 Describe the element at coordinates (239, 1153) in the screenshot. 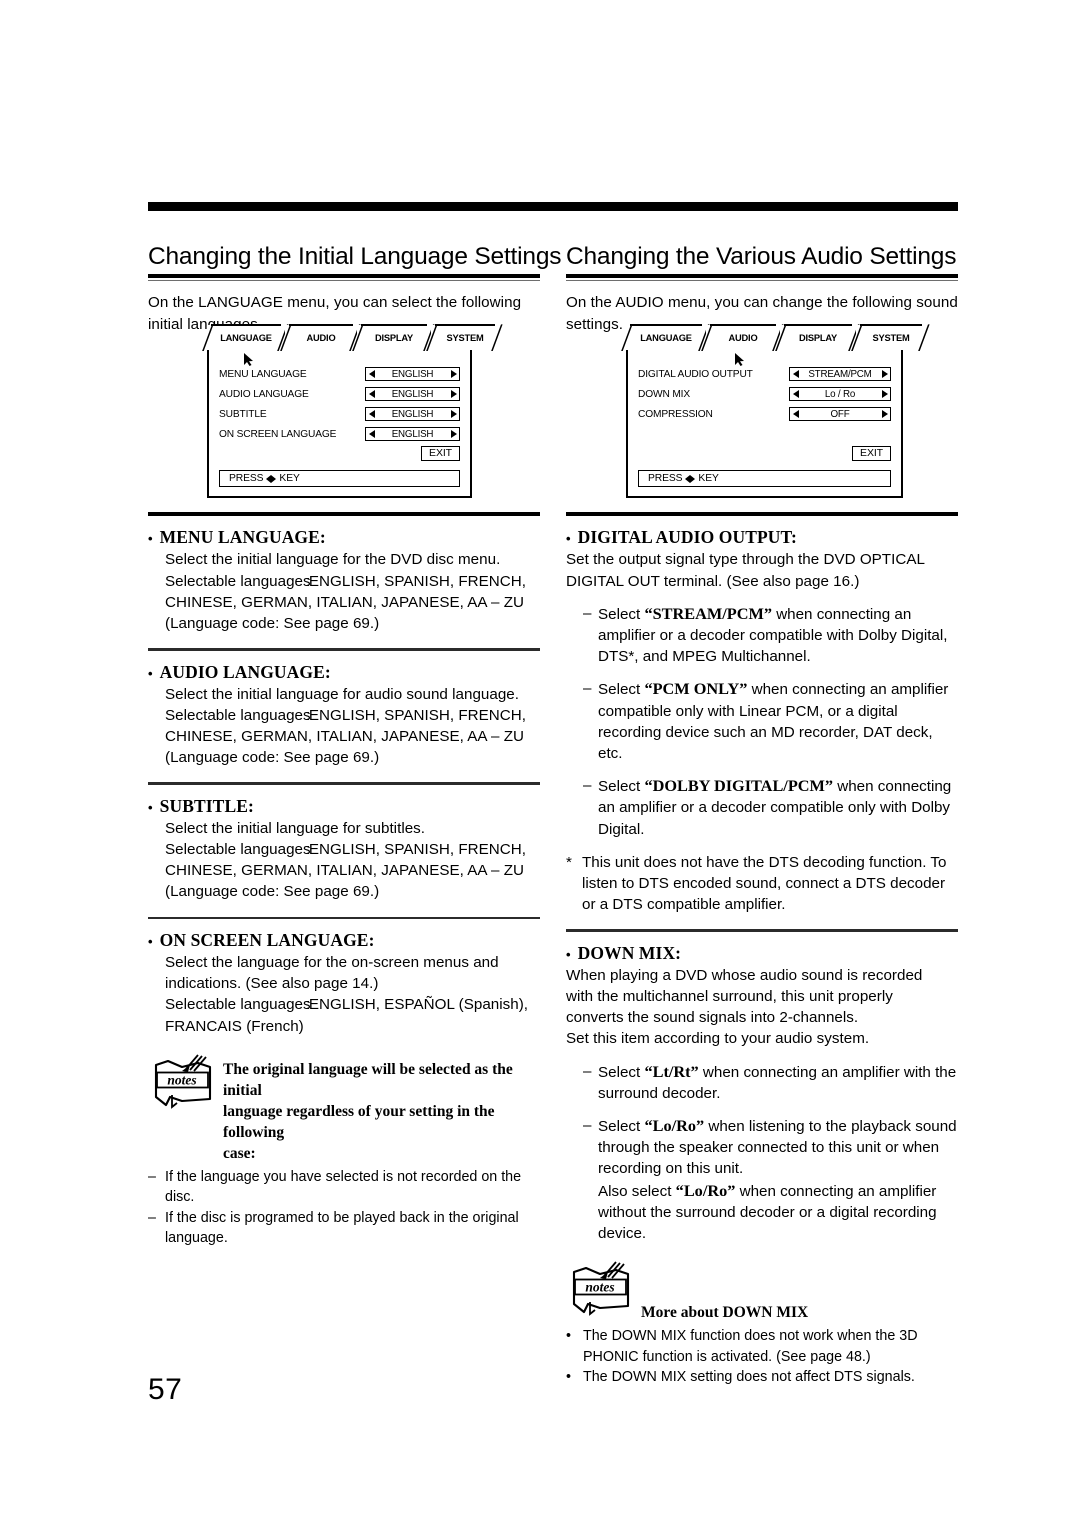

I see `left-notes-heading-l3: case:` at that location.